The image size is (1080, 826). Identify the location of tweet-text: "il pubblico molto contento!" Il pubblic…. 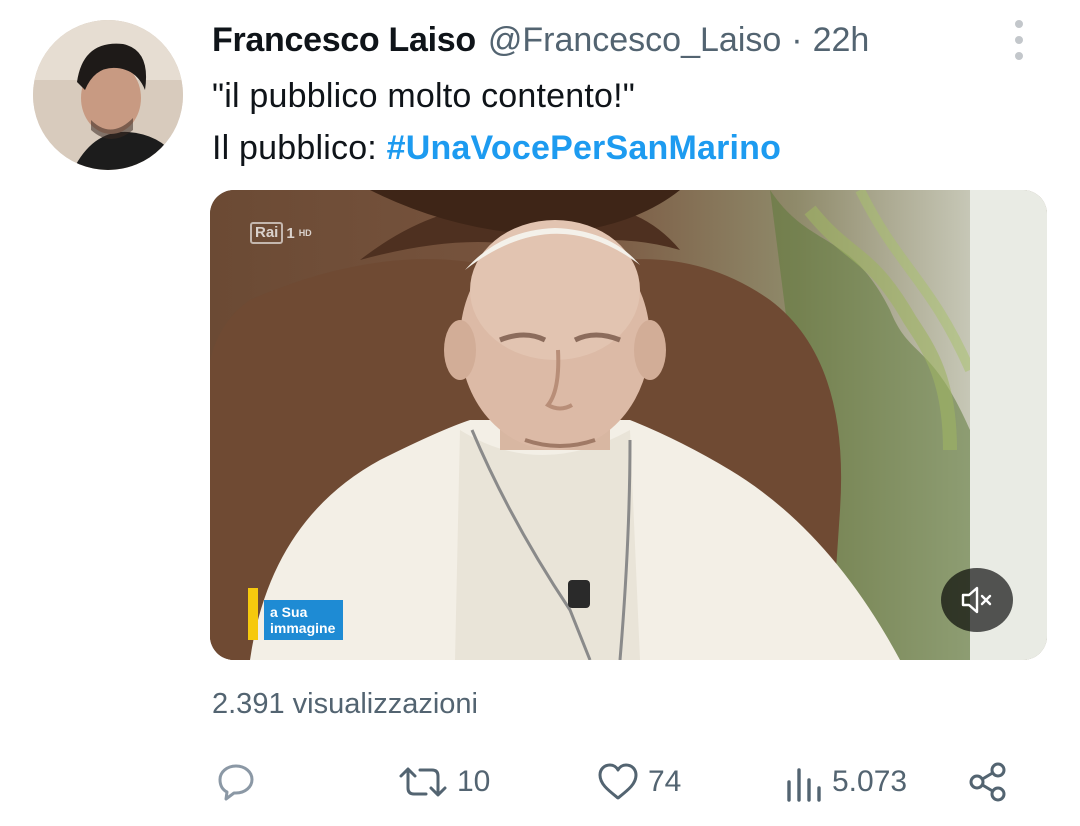
(632, 122).